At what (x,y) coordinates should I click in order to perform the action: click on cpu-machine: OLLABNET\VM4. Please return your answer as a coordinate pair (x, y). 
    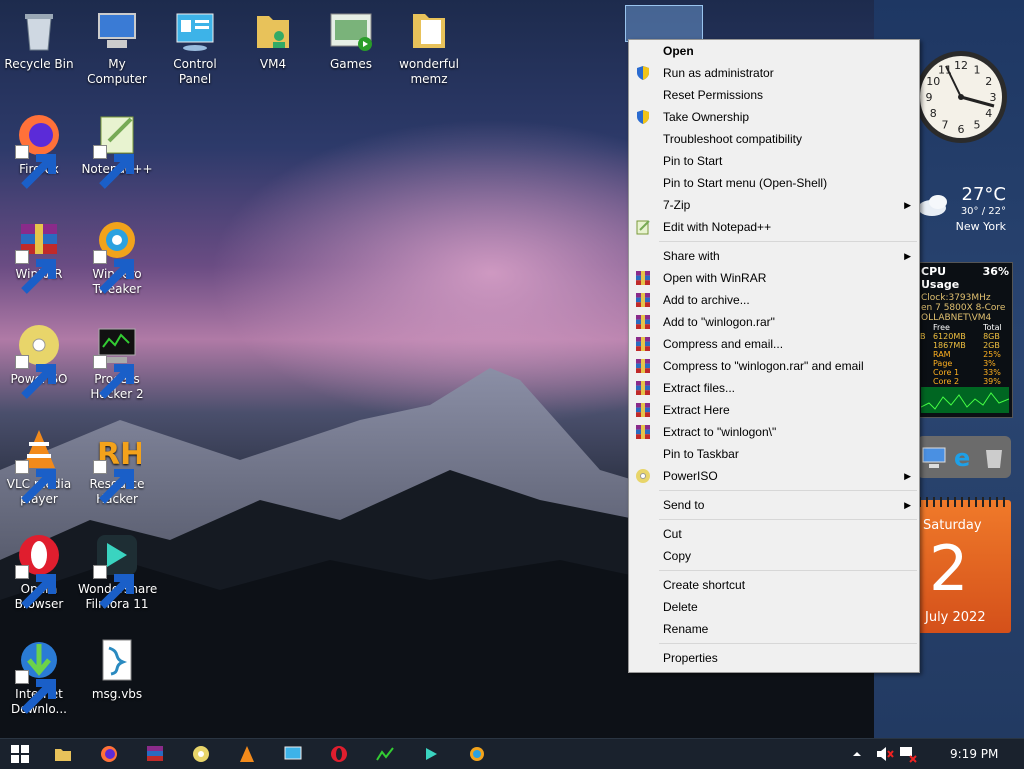
    Looking at the image, I should click on (956, 318).